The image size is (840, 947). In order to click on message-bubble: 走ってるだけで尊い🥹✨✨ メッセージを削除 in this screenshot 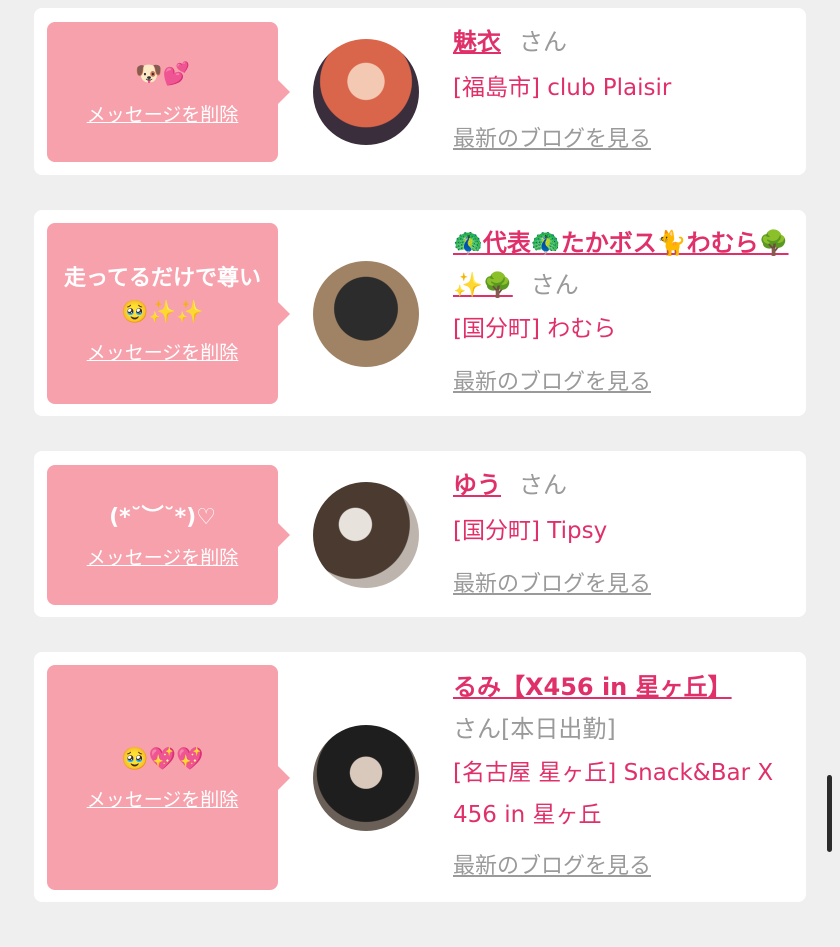, I will do `click(168, 313)`.